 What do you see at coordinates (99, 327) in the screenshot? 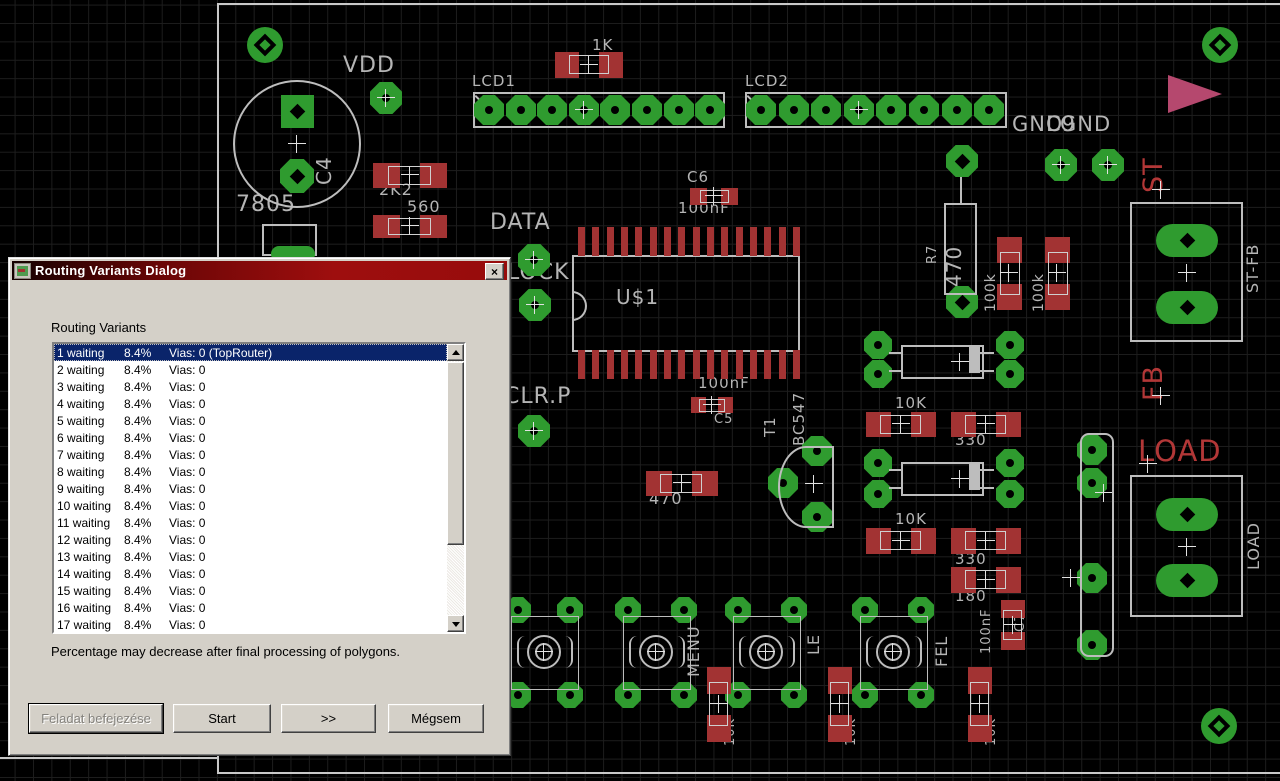
I see `routing-variants-label: Routing Variants` at bounding box center [99, 327].